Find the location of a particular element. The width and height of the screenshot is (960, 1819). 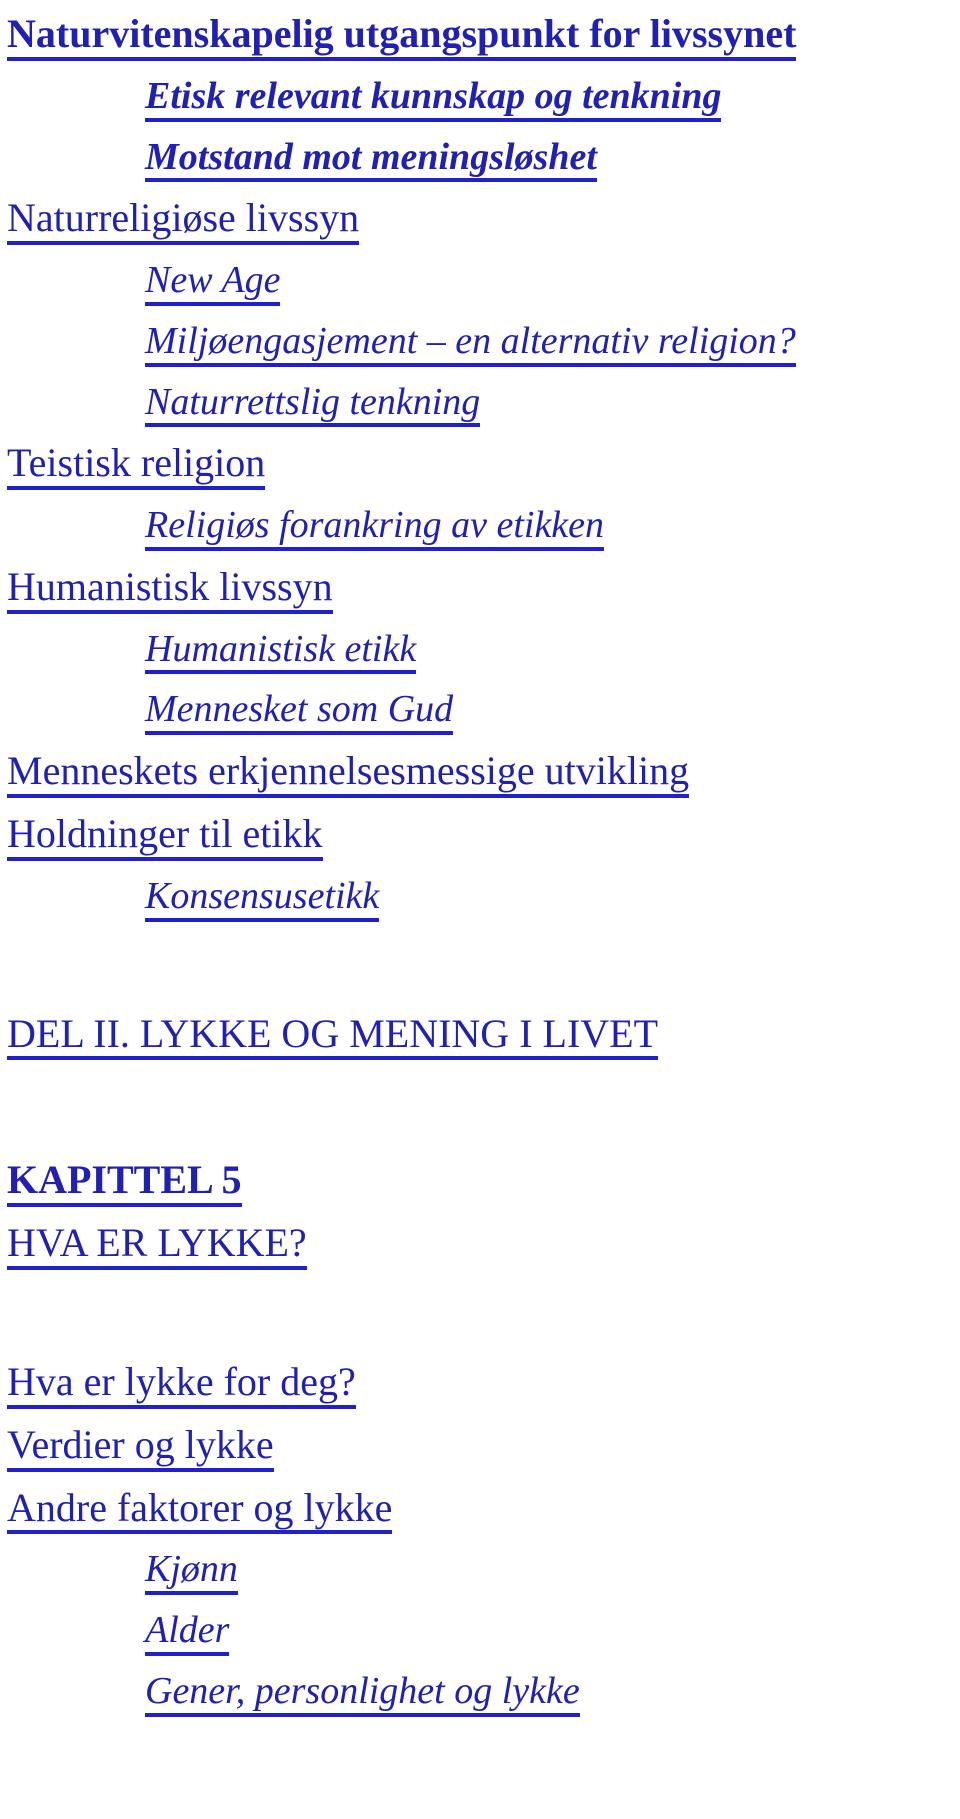

toc-entry: Motstand mot meningsløshet is located at coordinates (480, 160).